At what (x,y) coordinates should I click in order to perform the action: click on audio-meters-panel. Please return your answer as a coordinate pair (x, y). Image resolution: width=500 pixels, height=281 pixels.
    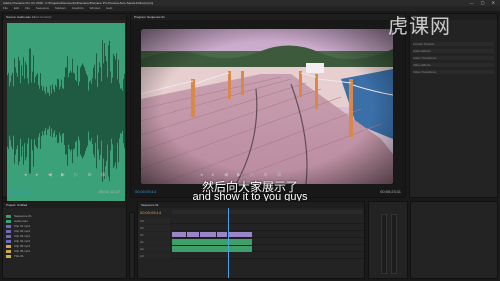
    Looking at the image, I should click on (388, 240).